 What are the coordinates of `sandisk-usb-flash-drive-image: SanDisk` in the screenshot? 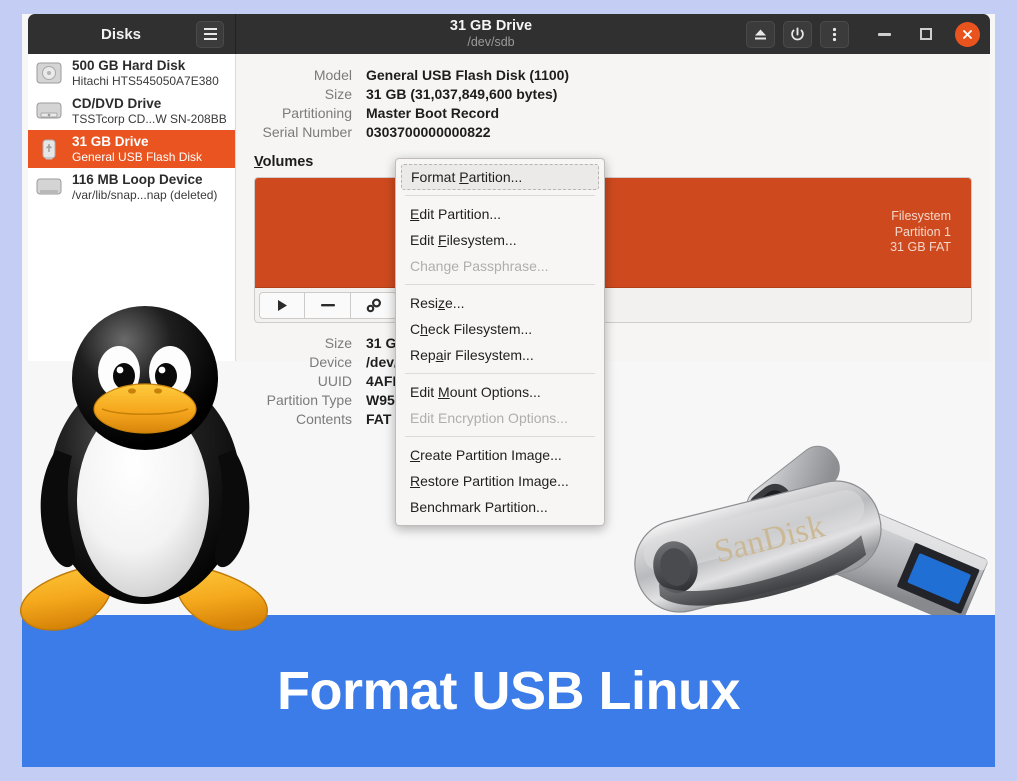 It's located at (811, 535).